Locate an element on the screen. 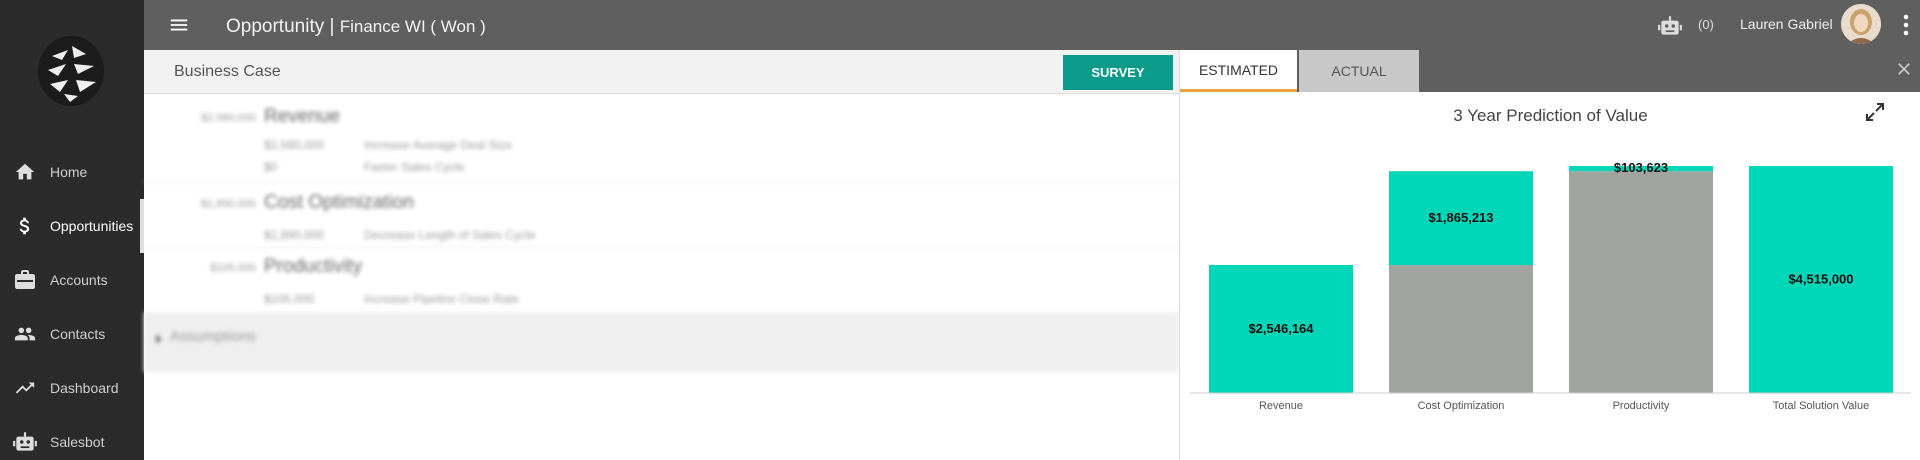 Image resolution: width=1920 pixels, height=460 pixels. business-case-header: Business Case SURVEY is located at coordinates (661, 72).